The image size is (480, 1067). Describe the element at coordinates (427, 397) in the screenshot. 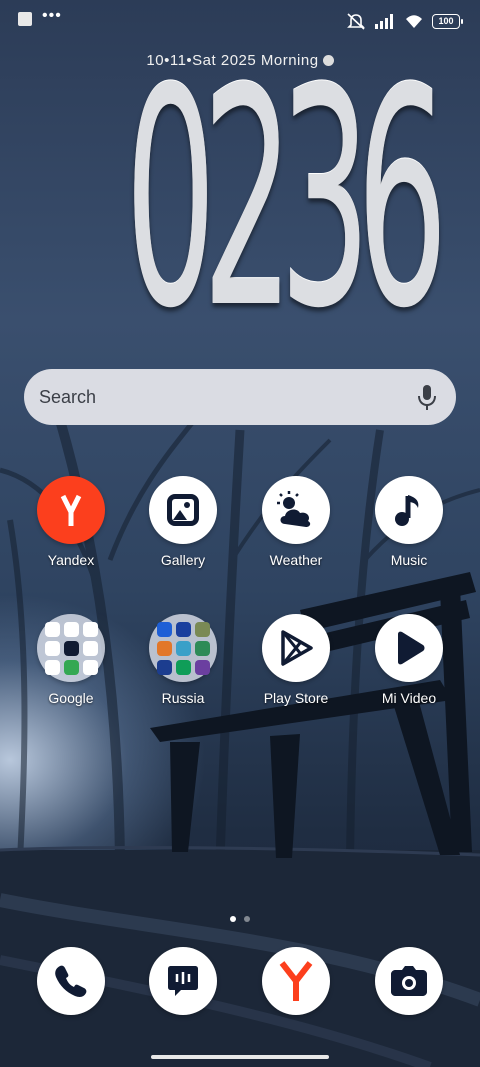

I see `microphone-icon` at that location.